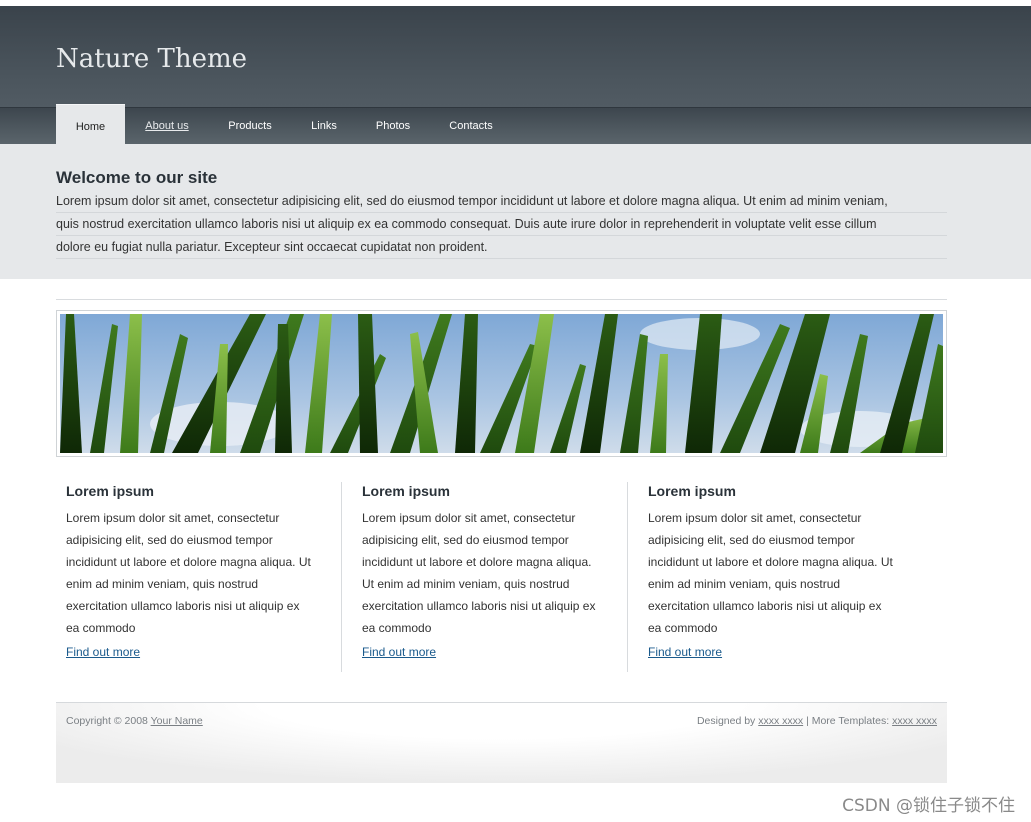 This screenshot has width=1031, height=822. What do you see at coordinates (90, 124) in the screenshot?
I see `nav-home: Home` at bounding box center [90, 124].